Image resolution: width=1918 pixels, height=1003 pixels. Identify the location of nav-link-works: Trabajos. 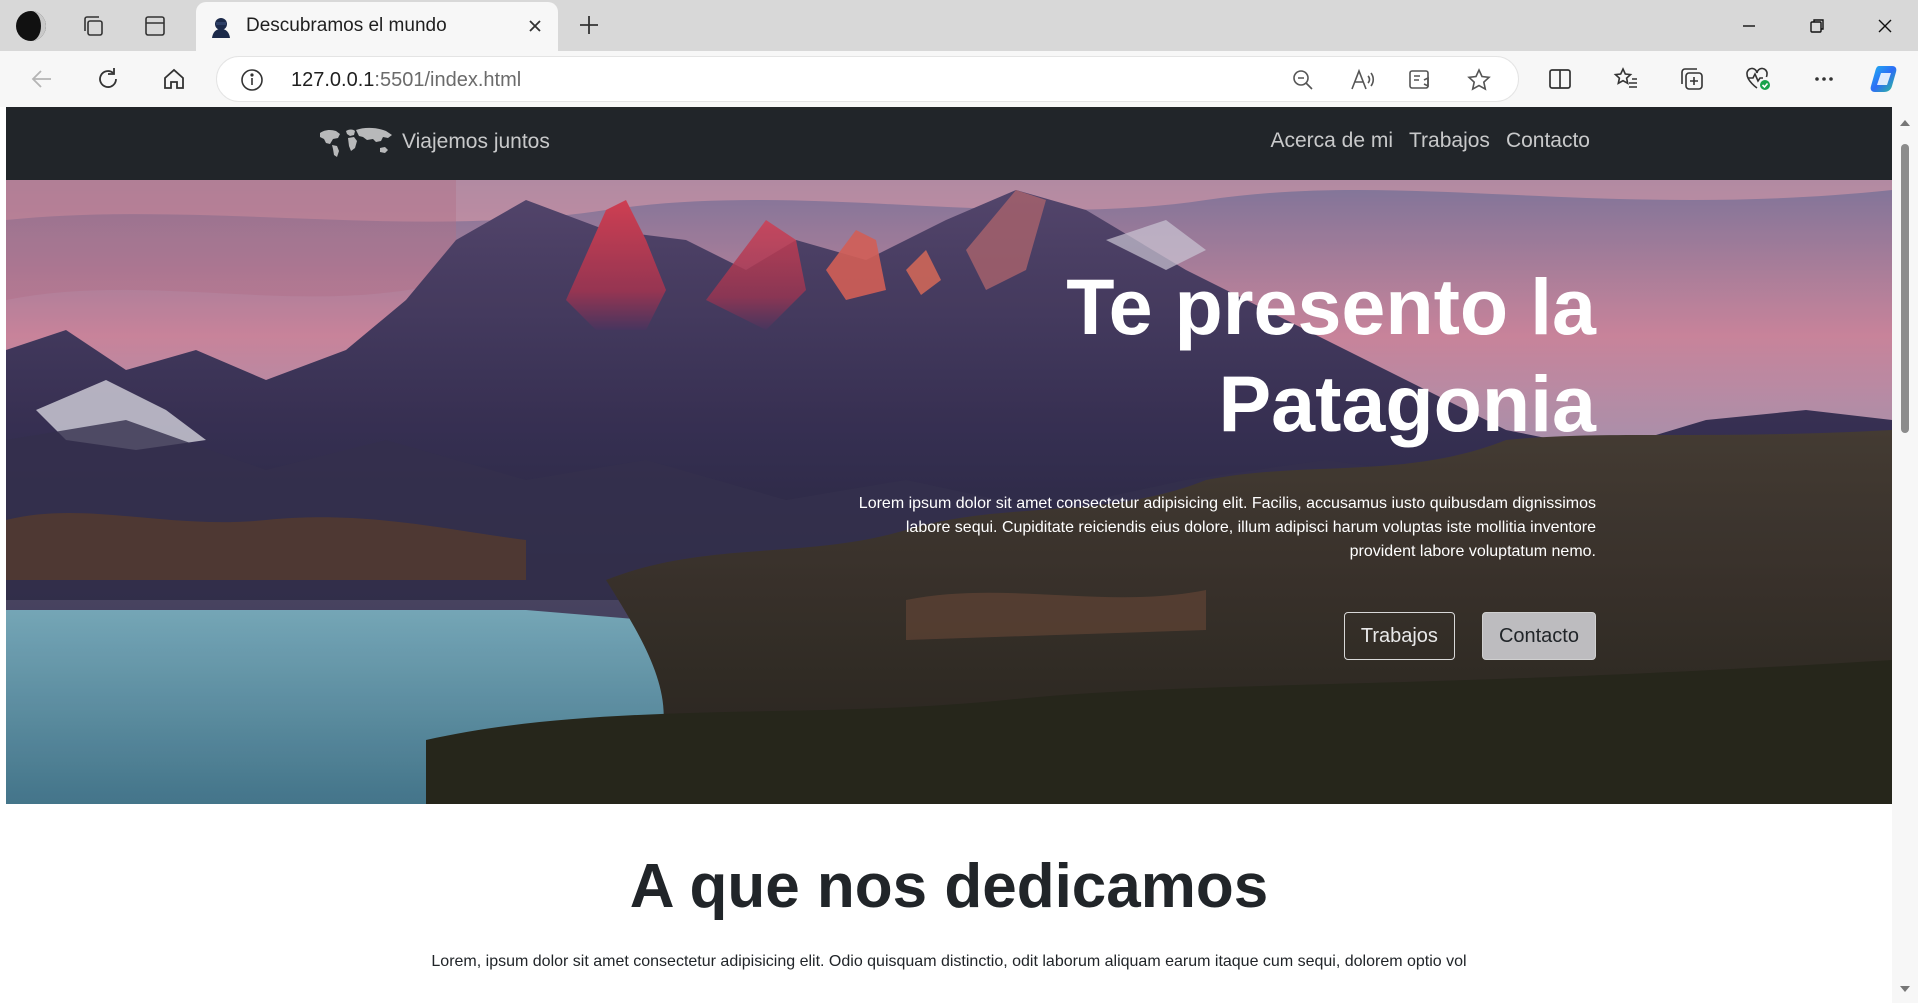
(1449, 141).